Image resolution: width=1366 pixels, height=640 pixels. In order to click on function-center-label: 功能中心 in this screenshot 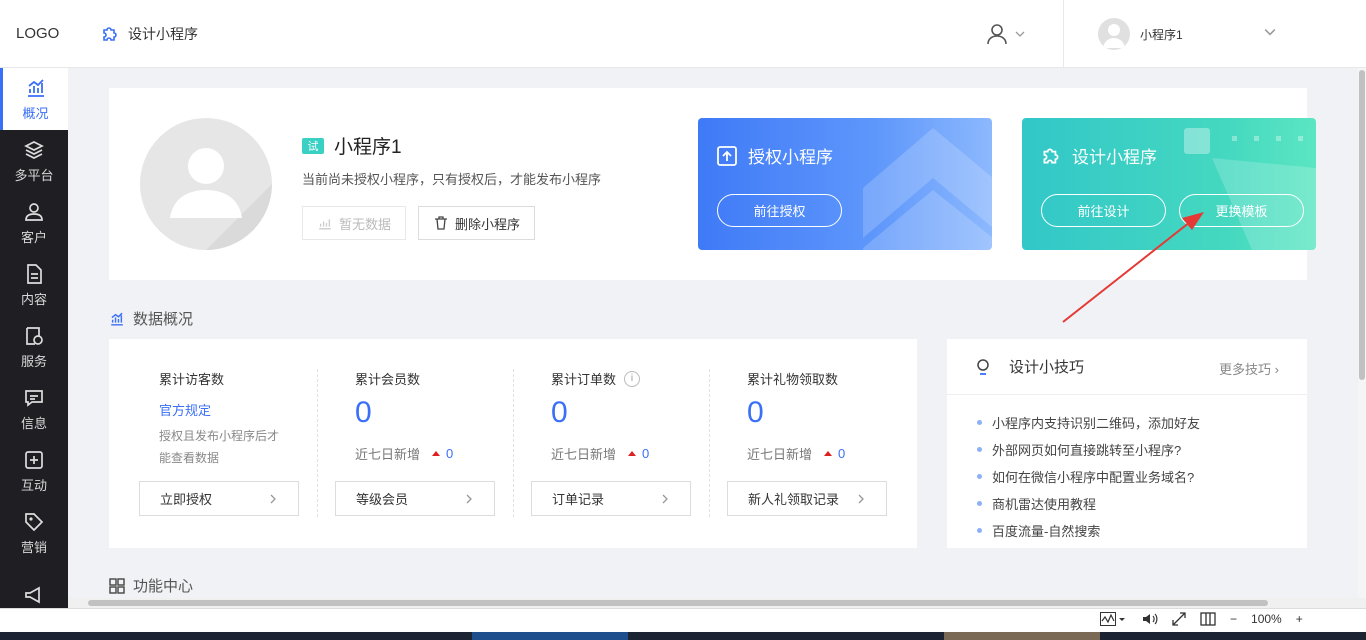, I will do `click(163, 586)`.